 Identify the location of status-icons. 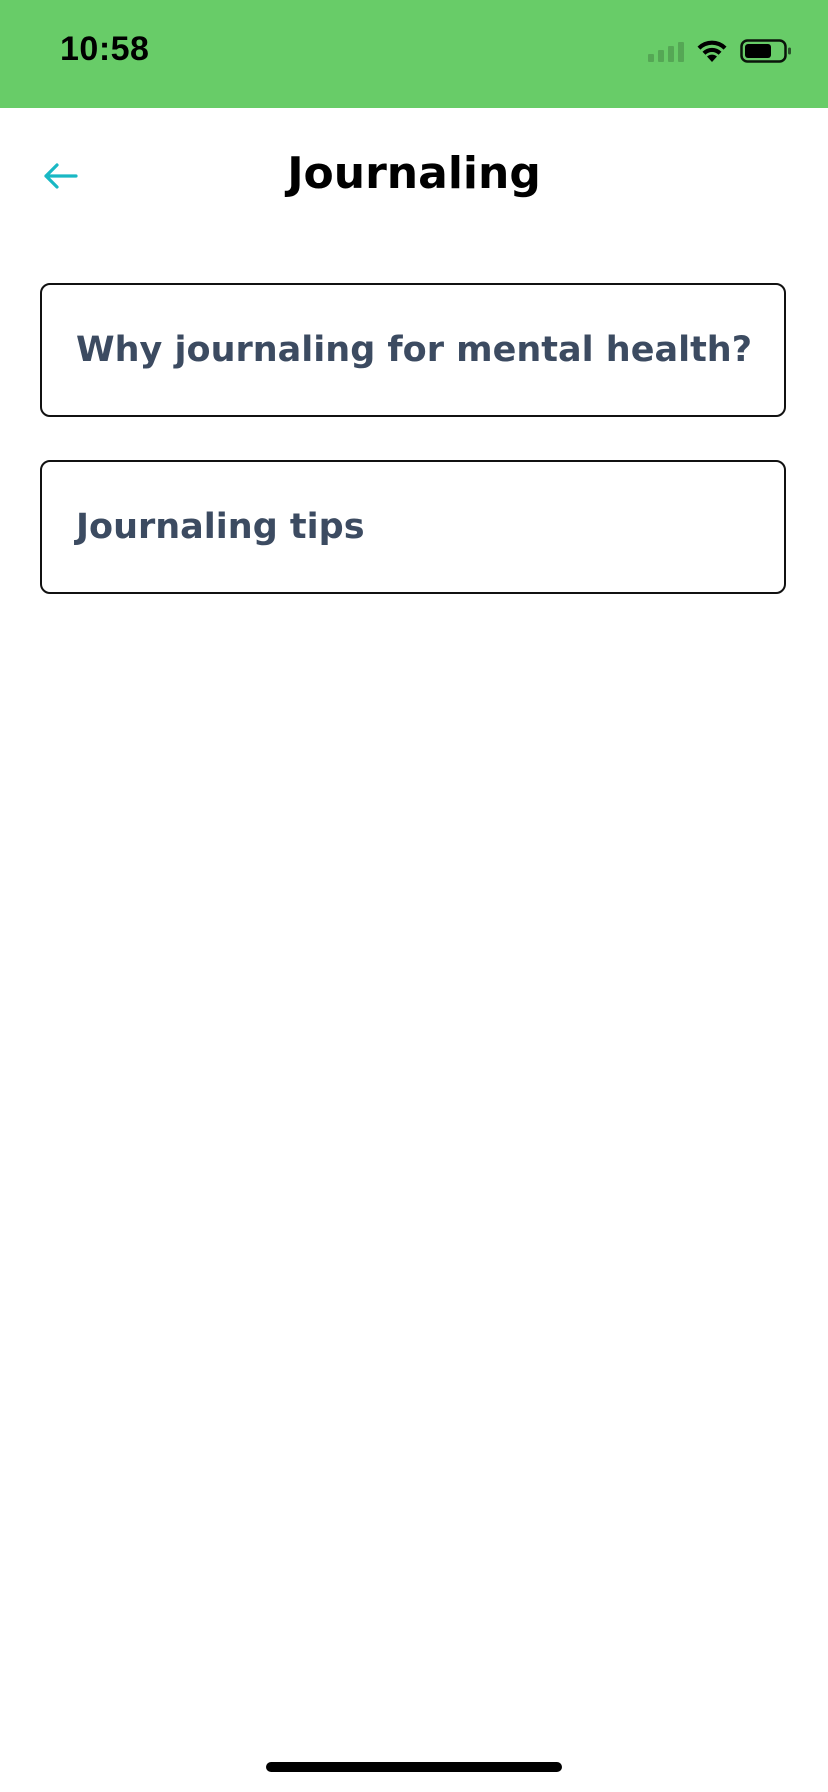
(720, 51).